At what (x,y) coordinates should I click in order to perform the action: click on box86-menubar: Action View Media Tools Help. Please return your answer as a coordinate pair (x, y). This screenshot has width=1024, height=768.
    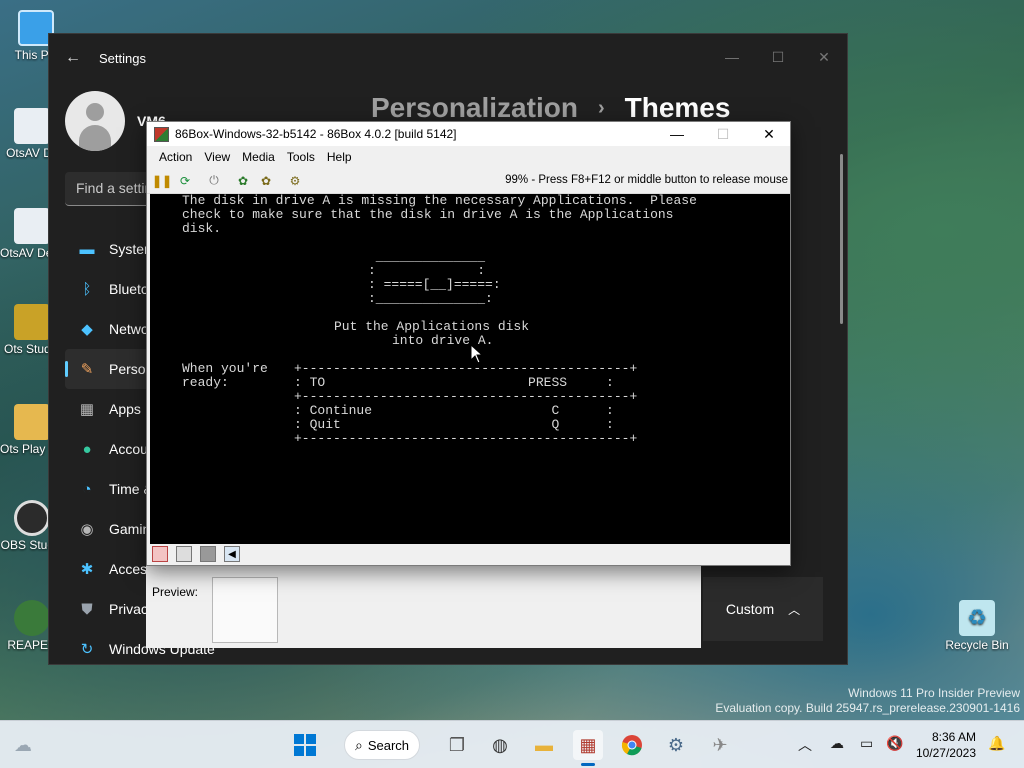
    Looking at the image, I should click on (468, 157).